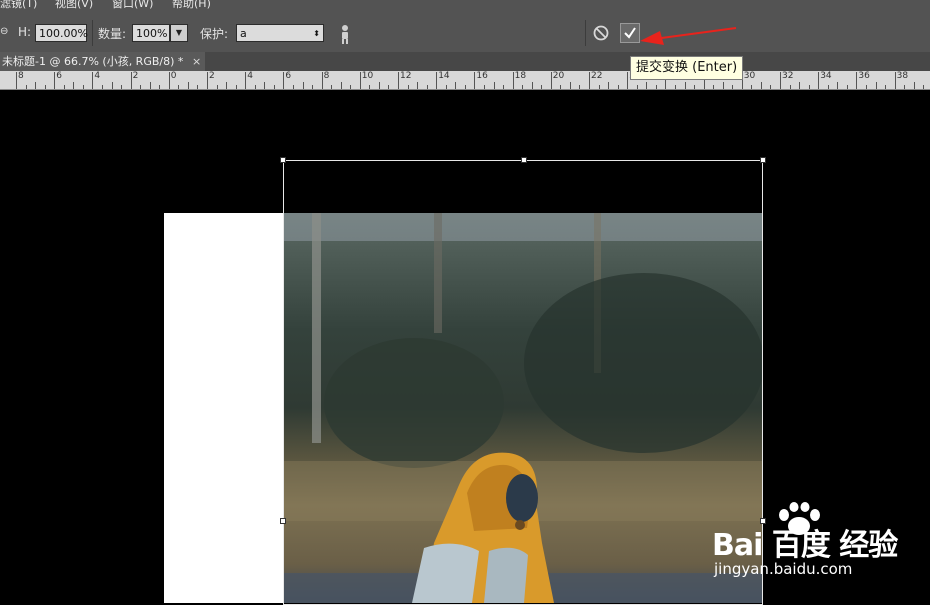  Describe the element at coordinates (224, 408) in the screenshot. I see `white-background-layer` at that location.